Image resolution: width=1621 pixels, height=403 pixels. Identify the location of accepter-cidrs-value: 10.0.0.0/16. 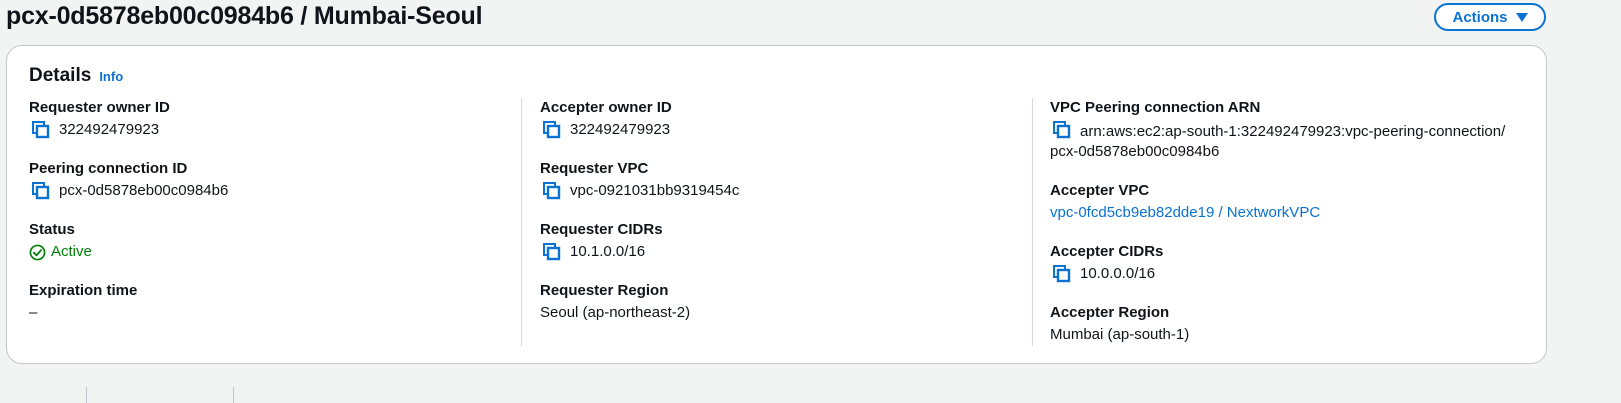
(1118, 273).